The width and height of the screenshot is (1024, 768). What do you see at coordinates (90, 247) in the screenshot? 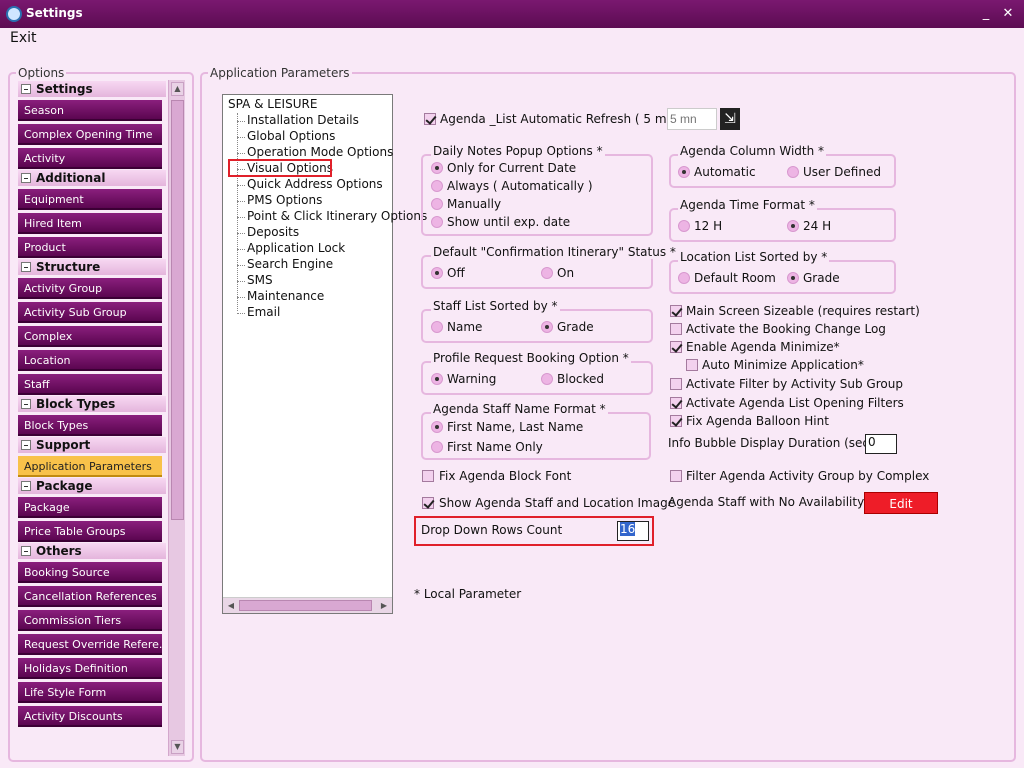
I see `options-item: Product` at bounding box center [90, 247].